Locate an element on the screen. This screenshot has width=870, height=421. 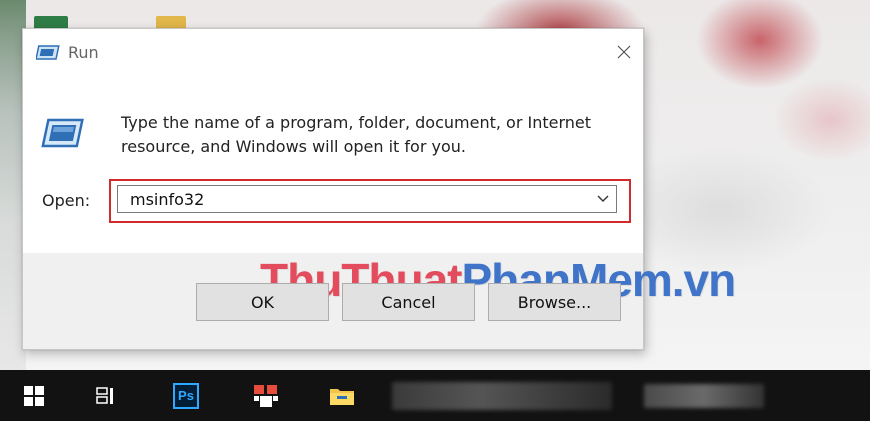
photoshop-icon: Ps is located at coordinates (186, 395).